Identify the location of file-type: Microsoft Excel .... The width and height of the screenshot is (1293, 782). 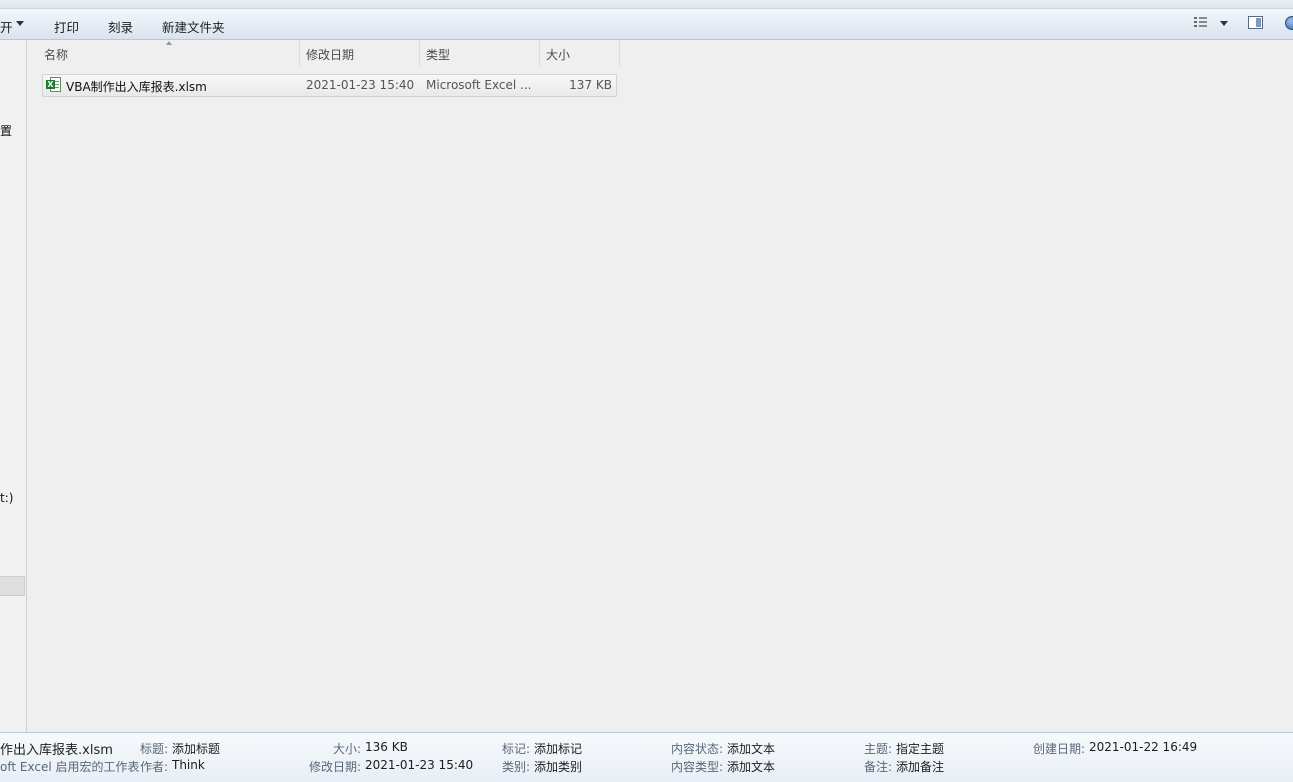
(479, 85).